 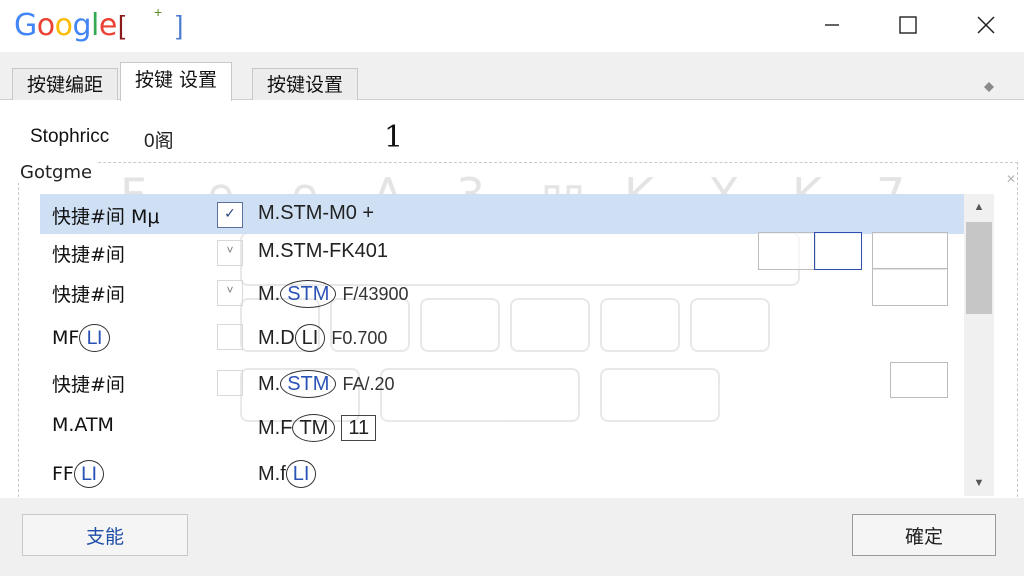 What do you see at coordinates (176, 81) in the screenshot?
I see `tab-key-settings-active: 按键 设置` at bounding box center [176, 81].